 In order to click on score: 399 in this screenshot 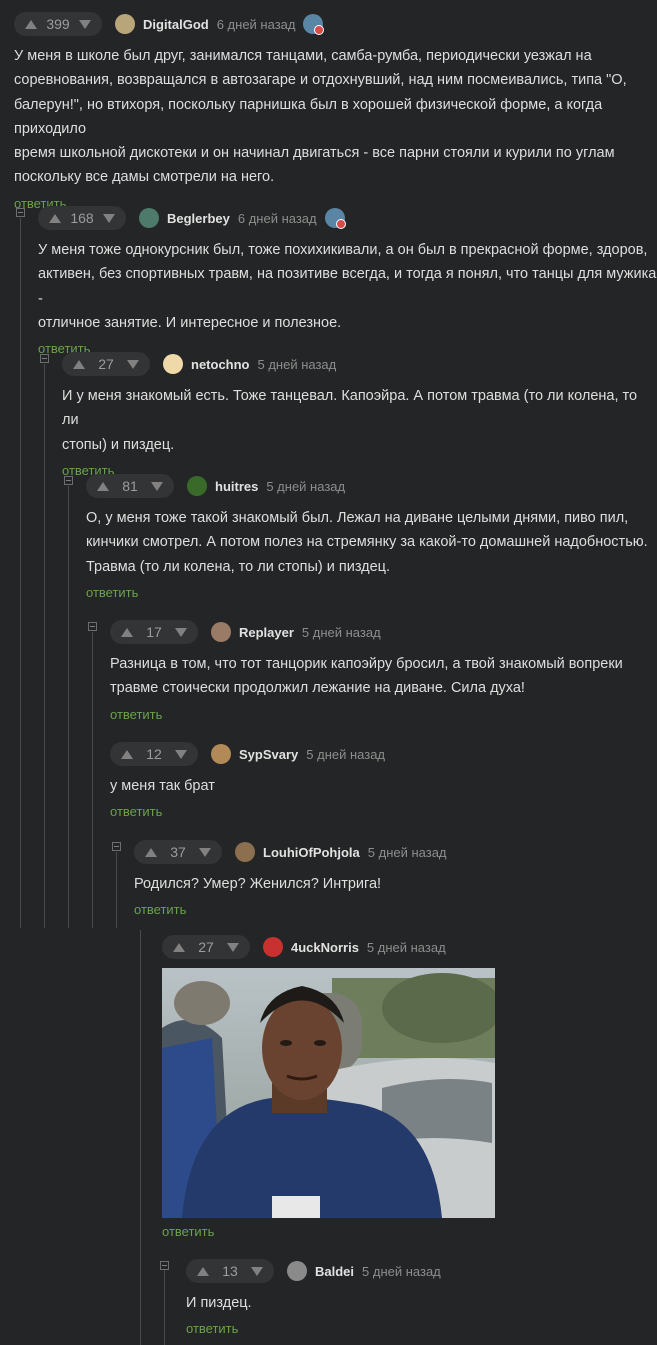, I will do `click(58, 24)`.